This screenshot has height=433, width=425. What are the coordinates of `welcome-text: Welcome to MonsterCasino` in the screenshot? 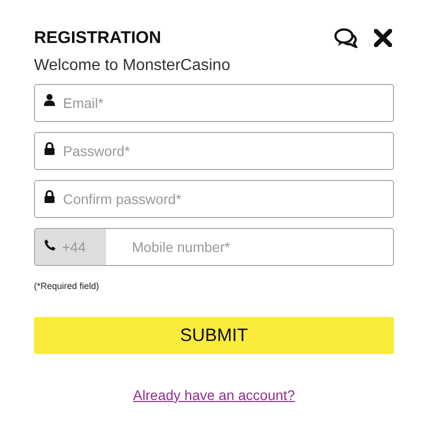 It's located at (133, 66).